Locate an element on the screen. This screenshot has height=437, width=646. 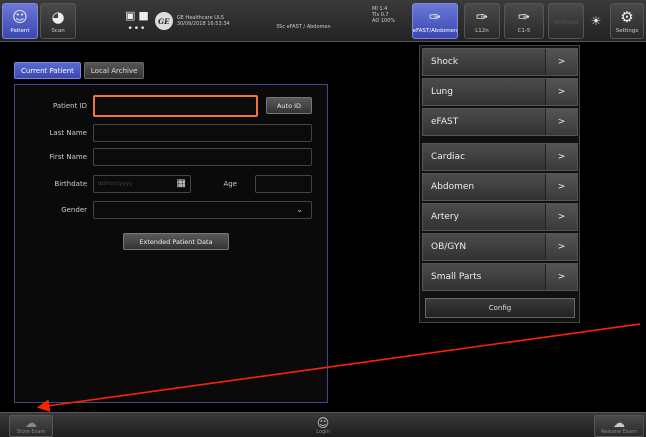
menu-item-label: eFAST is located at coordinates (445, 122).